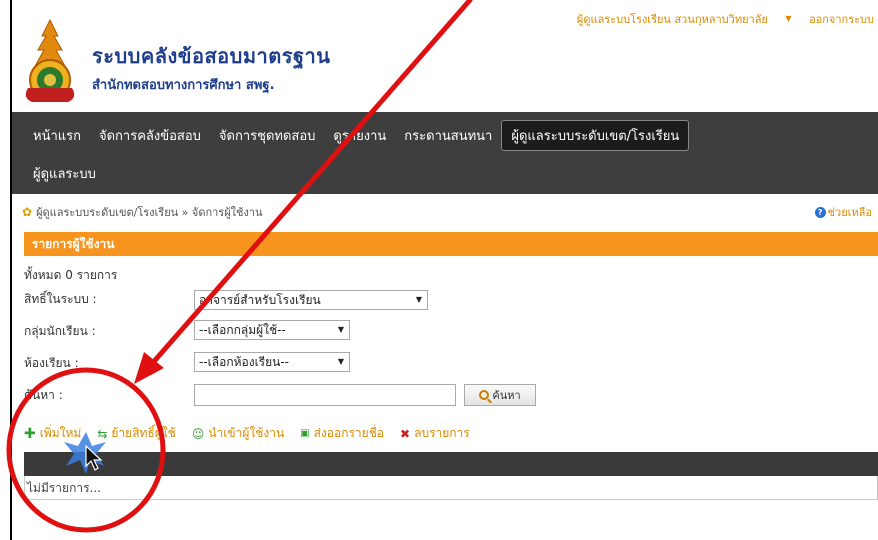 This screenshot has width=878, height=540. What do you see at coordinates (51, 363) in the screenshot?
I see `room-label: ห้องเรียน :` at bounding box center [51, 363].